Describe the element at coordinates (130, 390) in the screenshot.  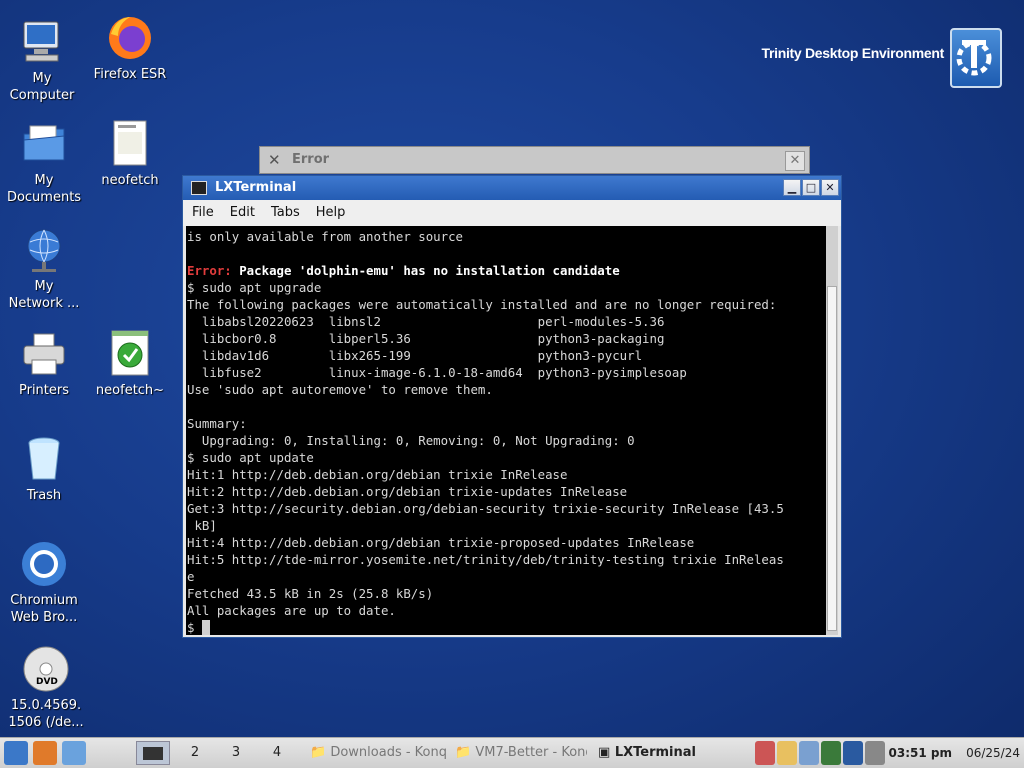
I see `desktop-icon-label: neofetch~` at that location.